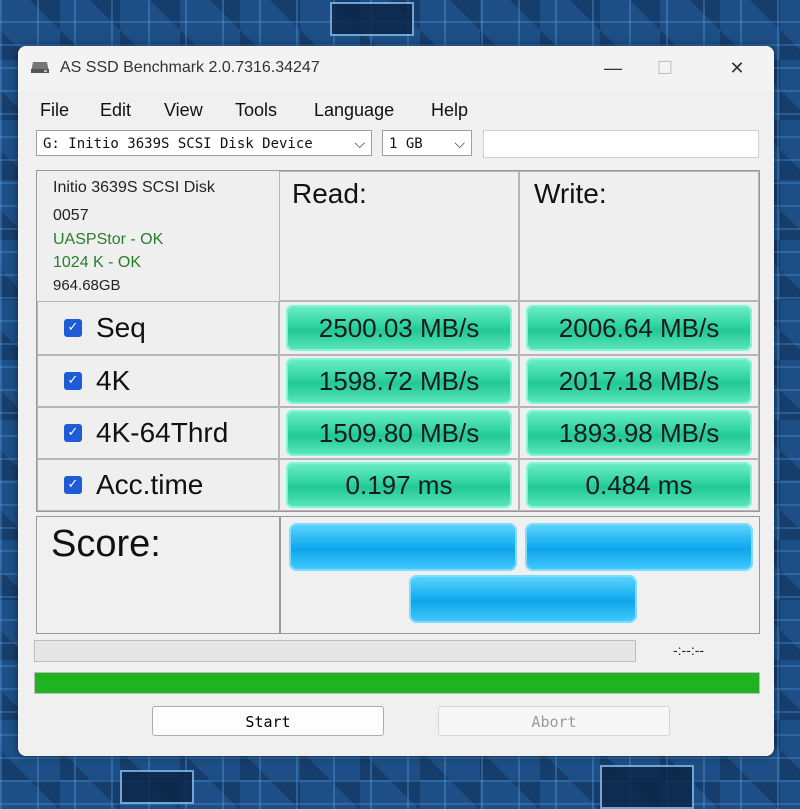 The width and height of the screenshot is (800, 809). I want to click on seq-write-value: 2006.64 MB/s, so click(639, 328).